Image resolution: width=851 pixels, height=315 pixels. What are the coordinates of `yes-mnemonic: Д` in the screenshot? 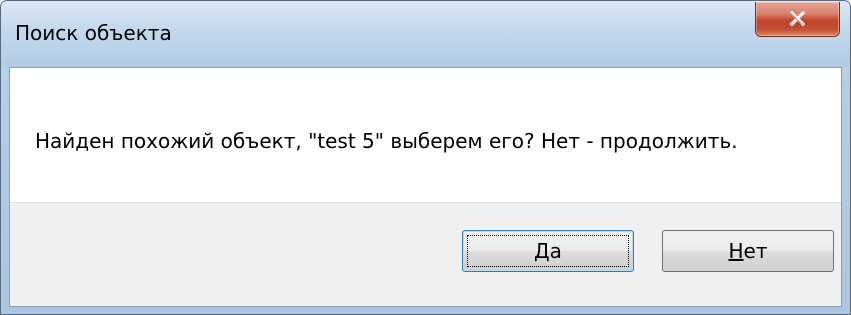 It's located at (542, 251).